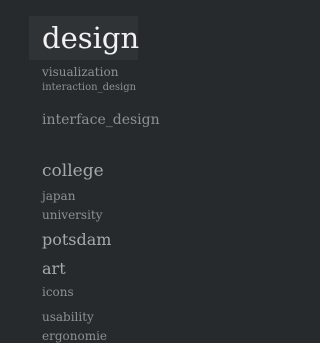 This screenshot has width=320, height=343. I want to click on tag-interaction-design: interaction_design, so click(89, 88).